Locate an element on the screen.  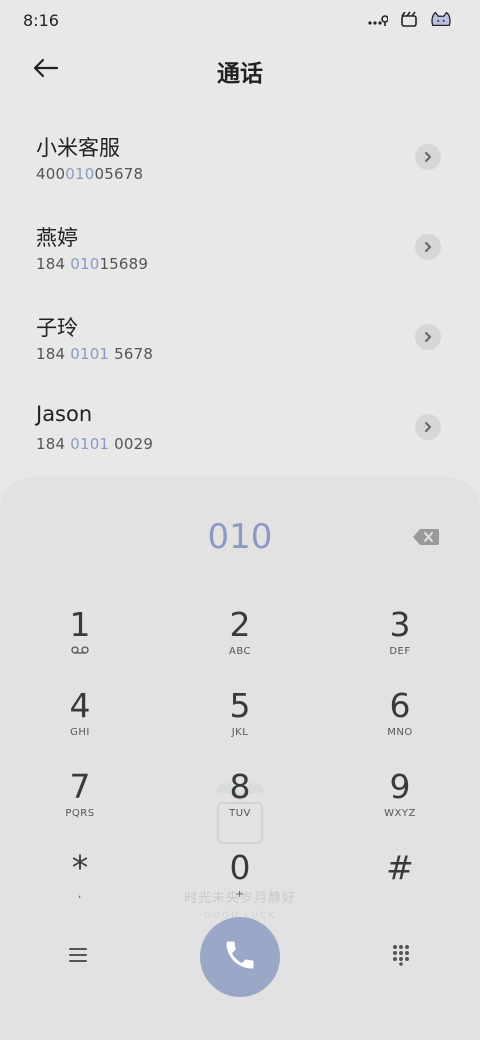
contact-number: 184 0101 0029 is located at coordinates (95, 444).